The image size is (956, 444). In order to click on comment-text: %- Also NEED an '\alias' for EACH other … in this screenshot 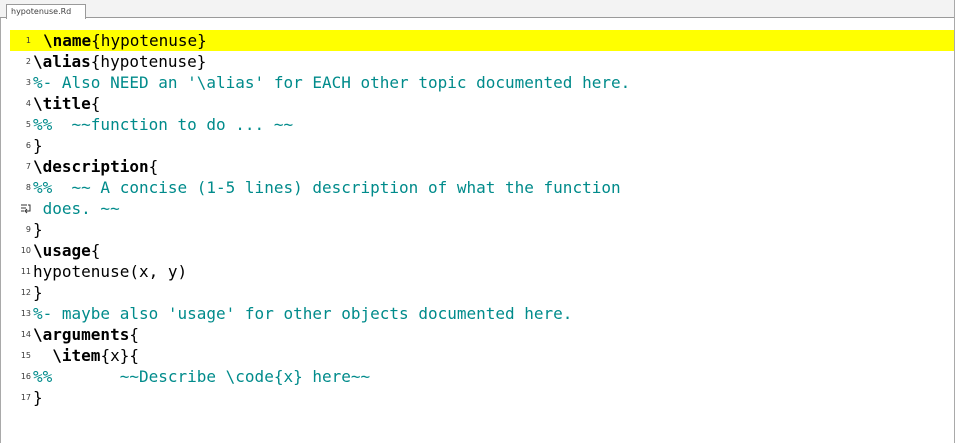, I will do `click(332, 82)`.